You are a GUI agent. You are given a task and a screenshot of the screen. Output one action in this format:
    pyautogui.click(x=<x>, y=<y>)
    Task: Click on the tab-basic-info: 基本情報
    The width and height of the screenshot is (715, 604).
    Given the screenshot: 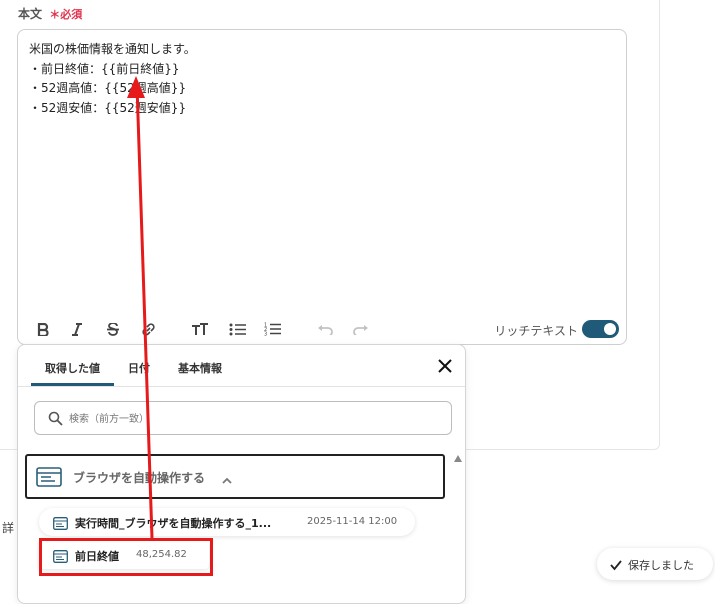 What is the action you would take?
    pyautogui.click(x=200, y=368)
    